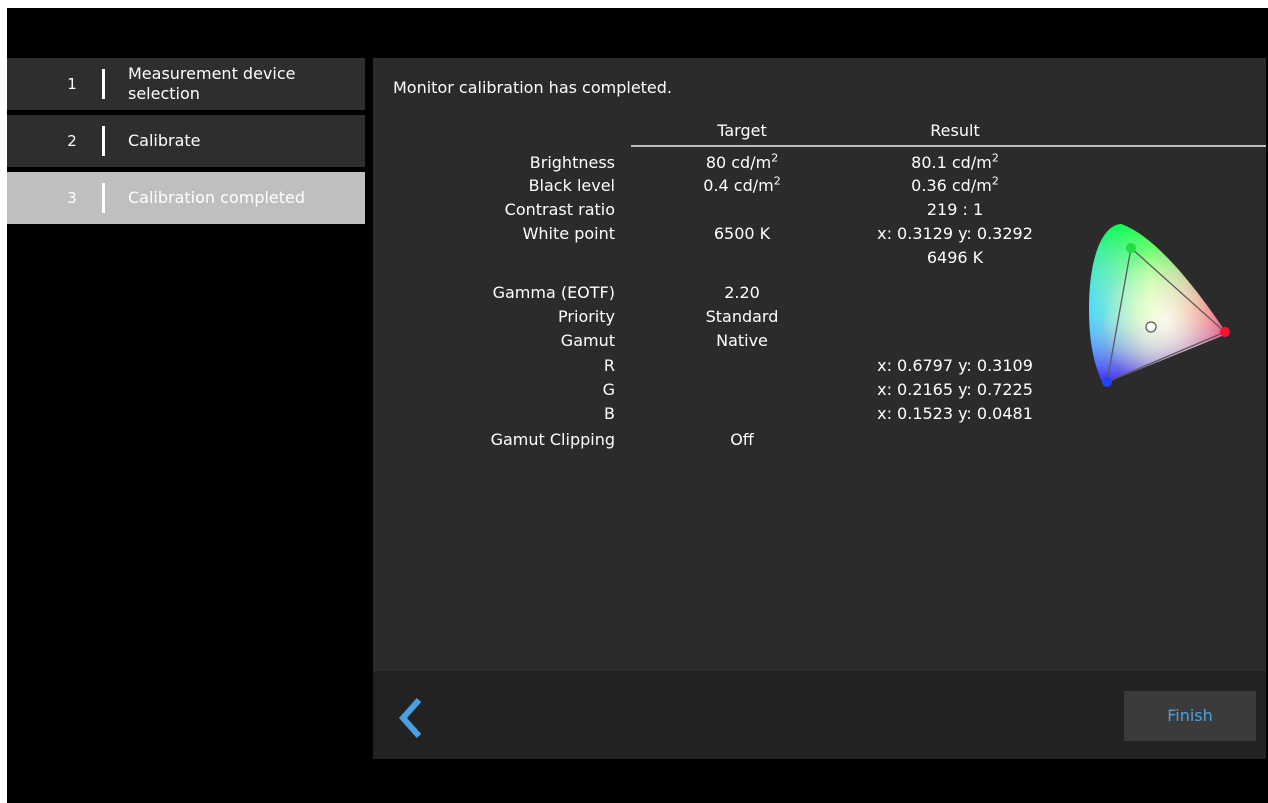 Image resolution: width=1268 pixels, height=803 pixels. What do you see at coordinates (955, 389) in the screenshot?
I see `result-value: x: 0.2165 y: 0.7225` at bounding box center [955, 389].